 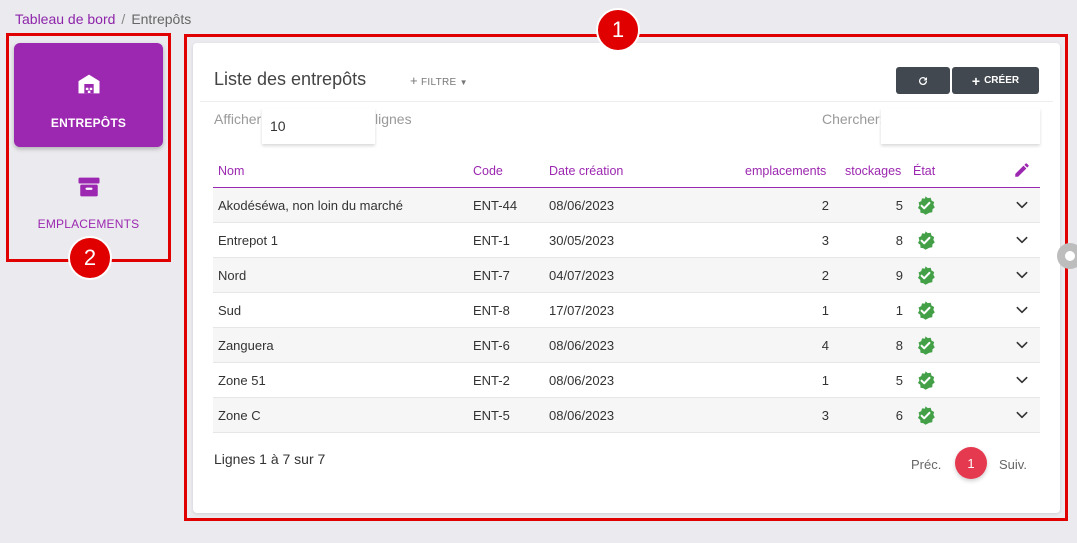 What do you see at coordinates (248, 240) in the screenshot?
I see `cell-name: Entrepot 1` at bounding box center [248, 240].